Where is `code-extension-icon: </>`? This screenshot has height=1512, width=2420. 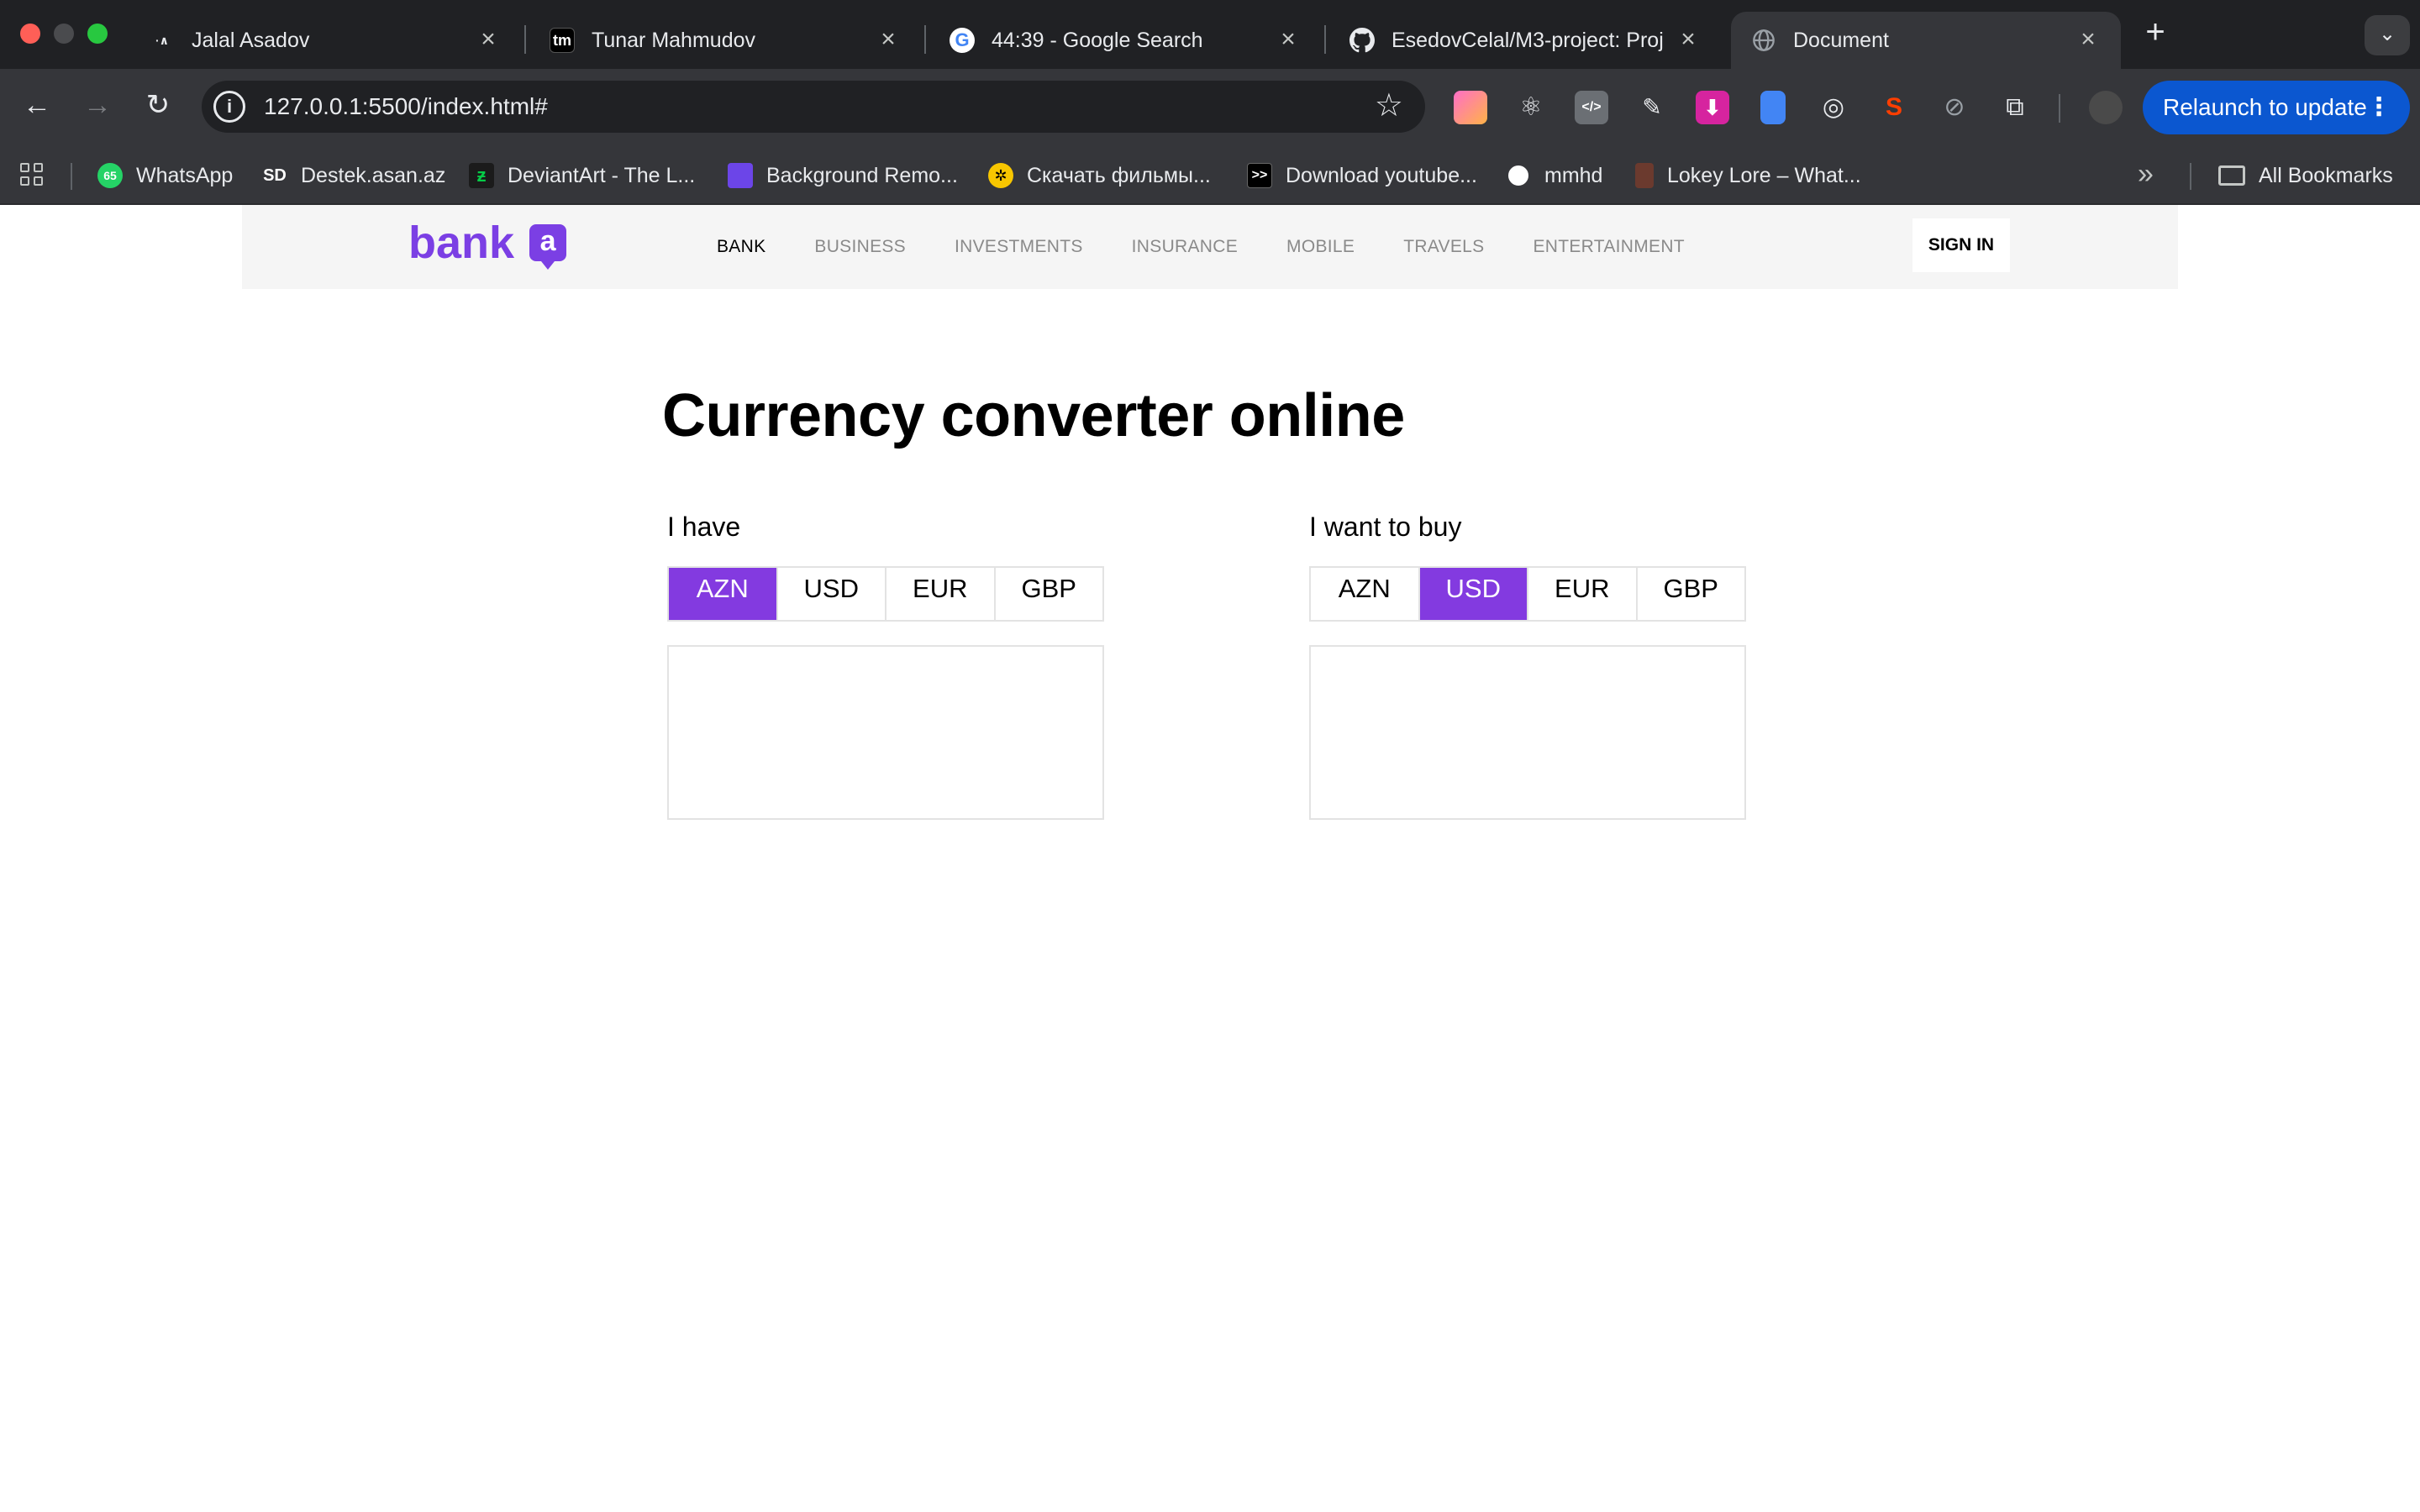 code-extension-icon: </> is located at coordinates (1591, 107).